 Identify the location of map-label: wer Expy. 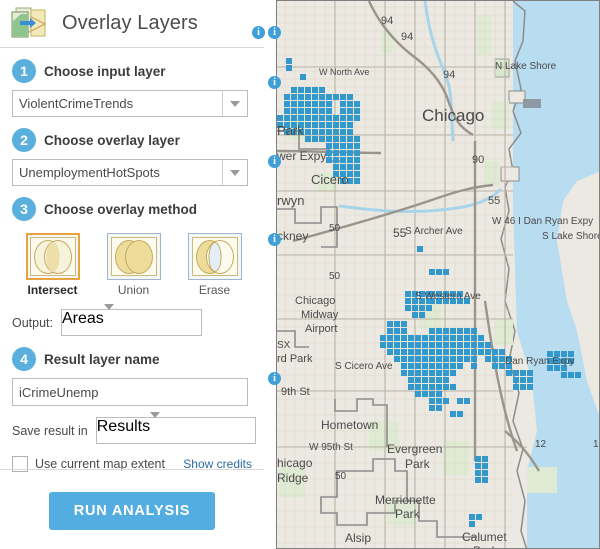
(302, 156).